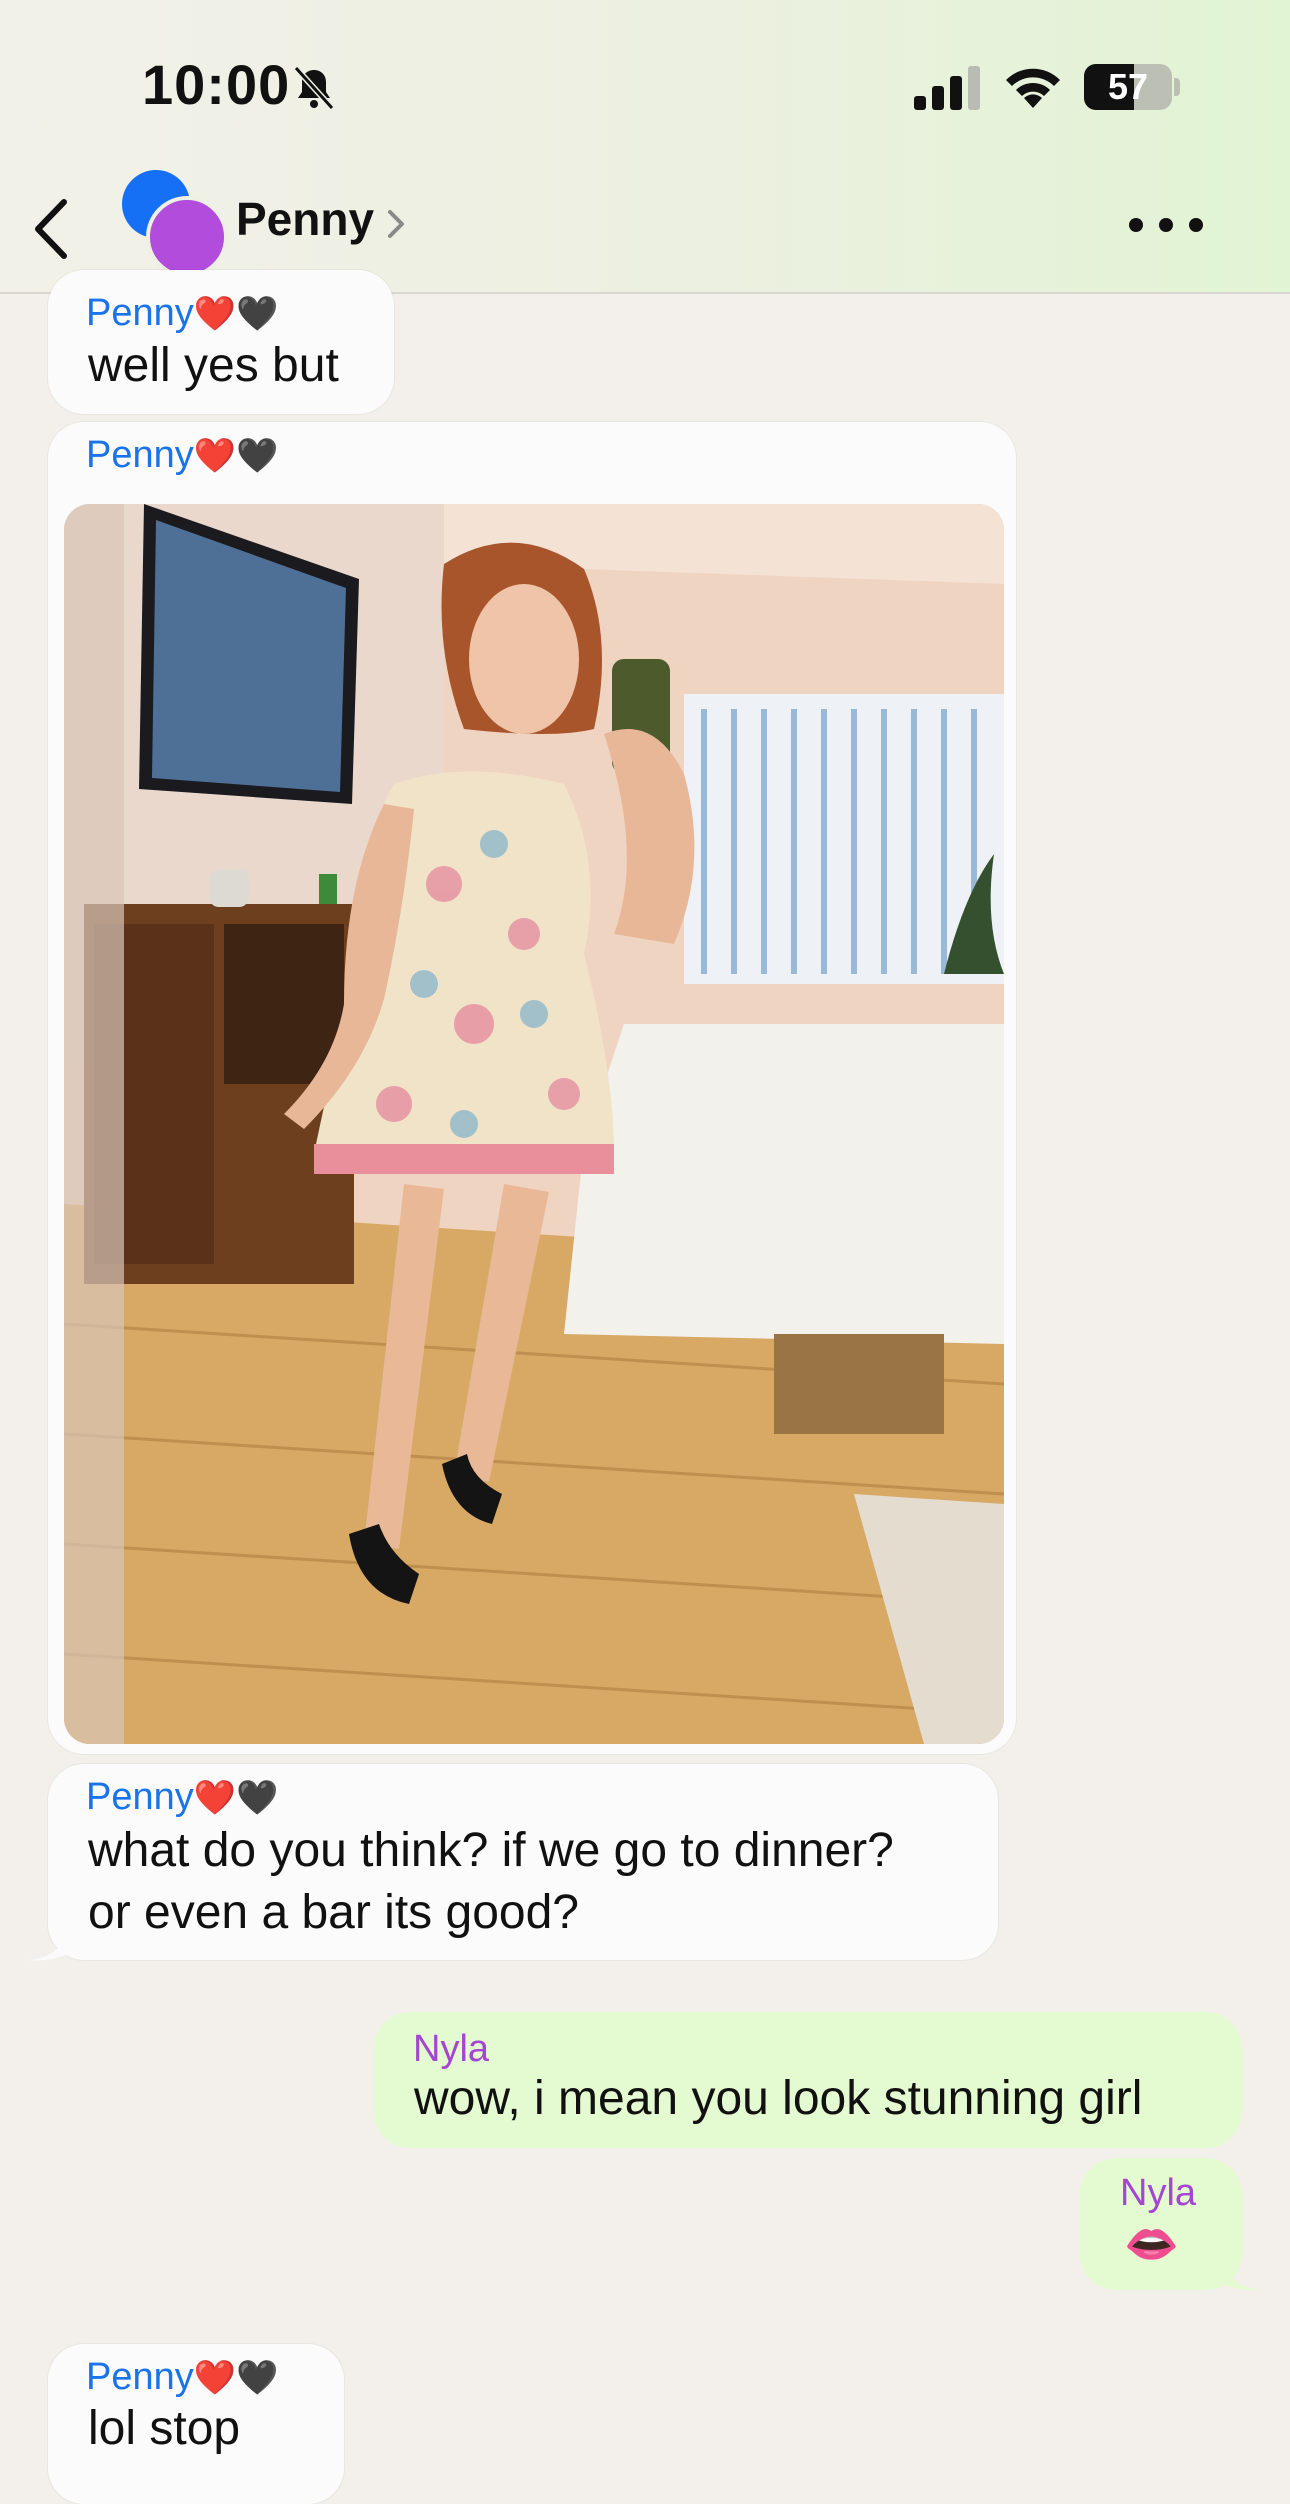  What do you see at coordinates (333, 1912) in the screenshot?
I see `message-text-line: or even a bar its good?` at bounding box center [333, 1912].